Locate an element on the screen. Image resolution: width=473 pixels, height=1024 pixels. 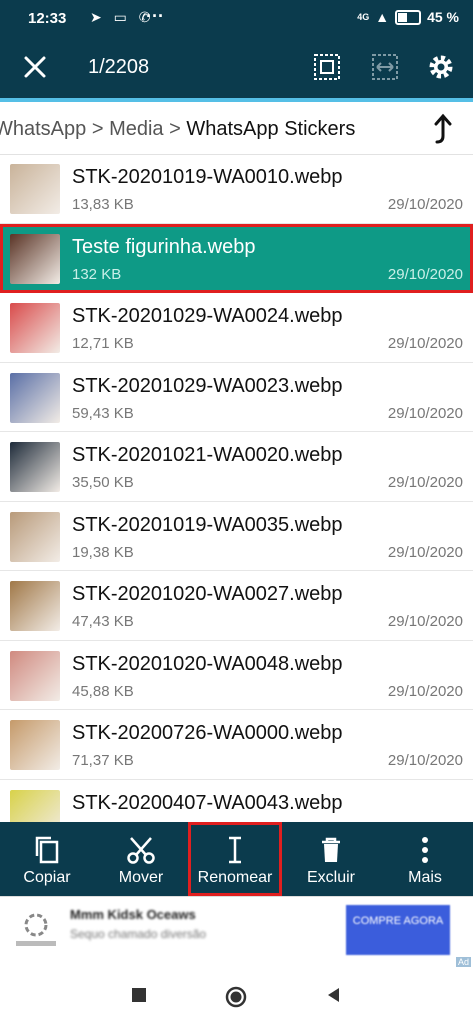
file-name: STK-20201020-WA0048.webp is located at coordinates (207, 663).